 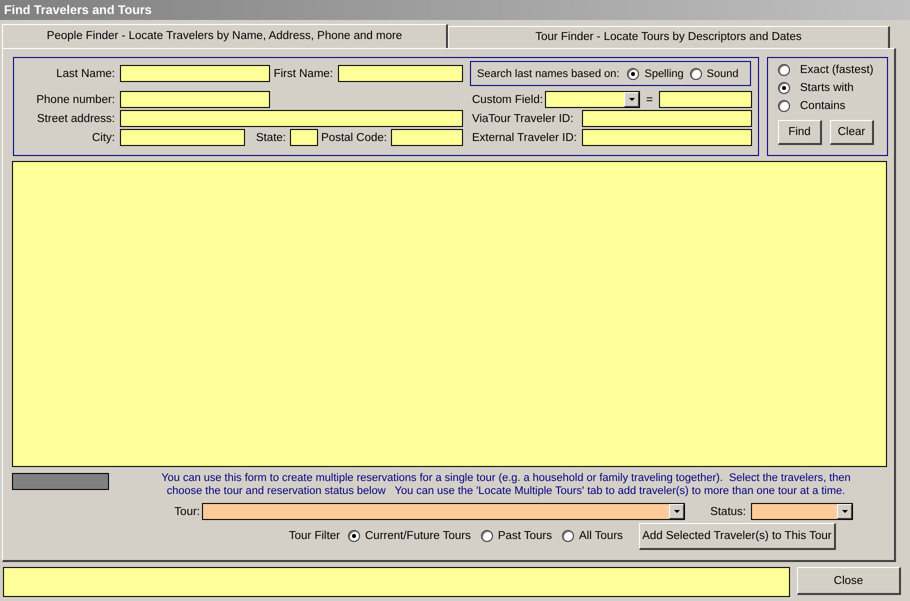 I want to click on group-label: Search last names based on:, so click(x=548, y=74).